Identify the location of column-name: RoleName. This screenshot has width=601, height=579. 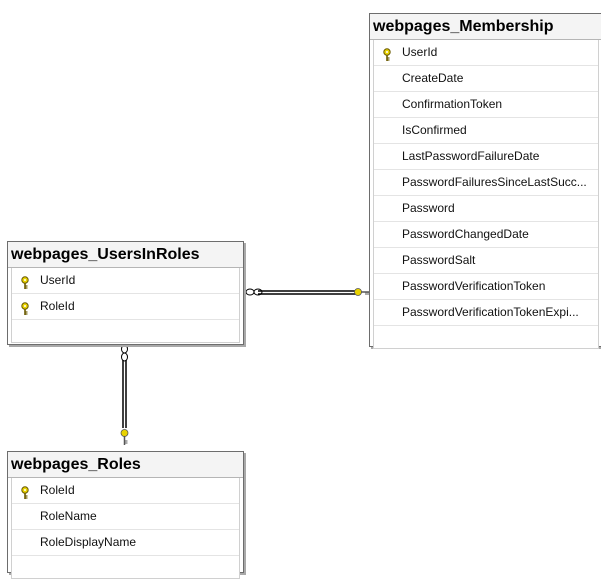
(68, 516).